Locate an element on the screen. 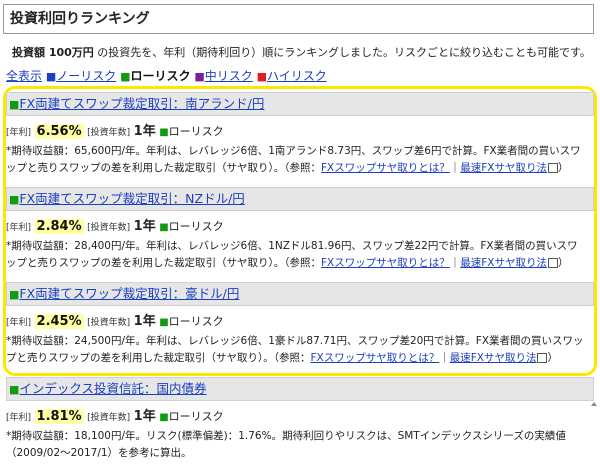  rate-value: 1.81% is located at coordinates (59, 416).